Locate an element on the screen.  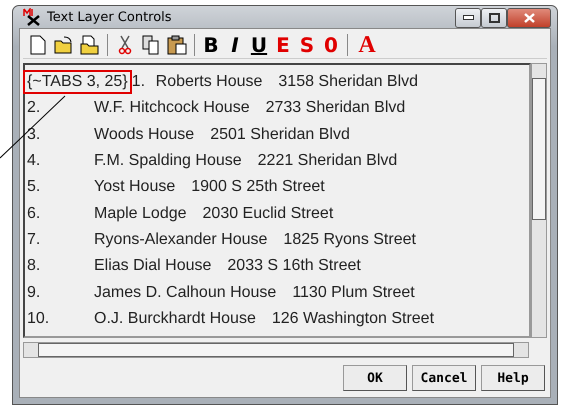
format-tool: U is located at coordinates (259, 45).